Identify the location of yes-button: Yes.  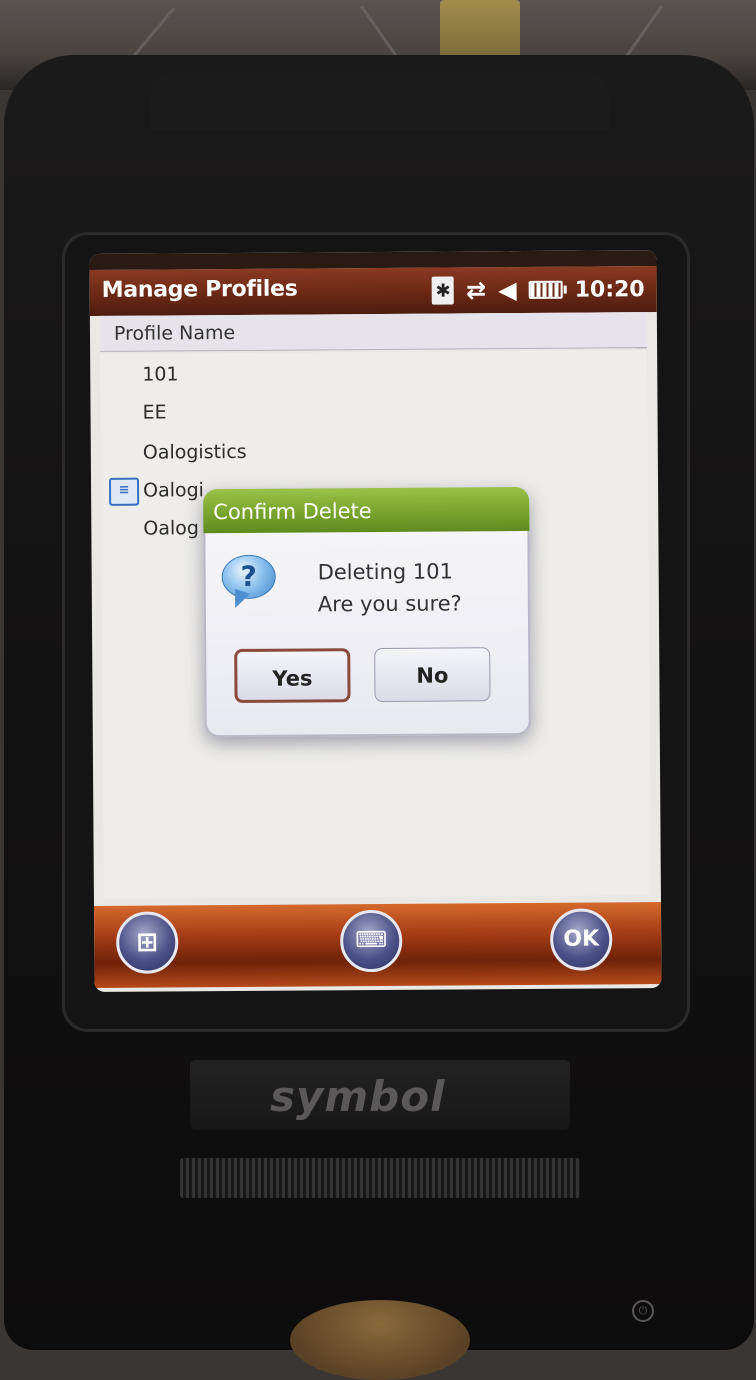
(292, 675).